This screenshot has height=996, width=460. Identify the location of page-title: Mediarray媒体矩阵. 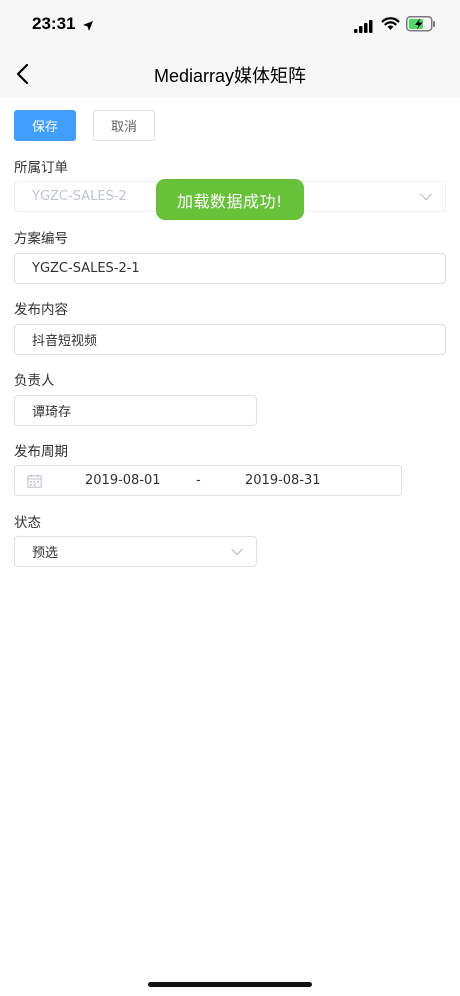
(230, 76).